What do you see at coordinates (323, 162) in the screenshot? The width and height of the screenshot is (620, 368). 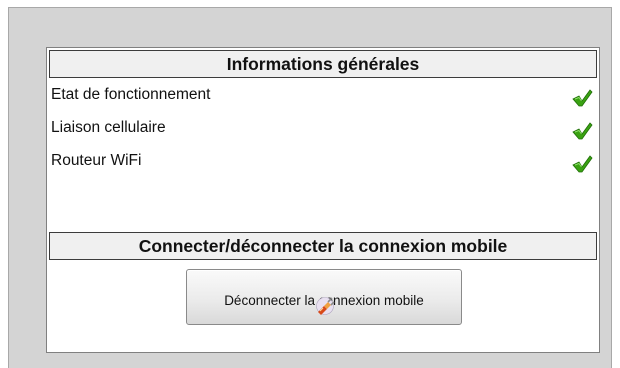 I see `status-row-wifi-router: Routeur WiFi` at bounding box center [323, 162].